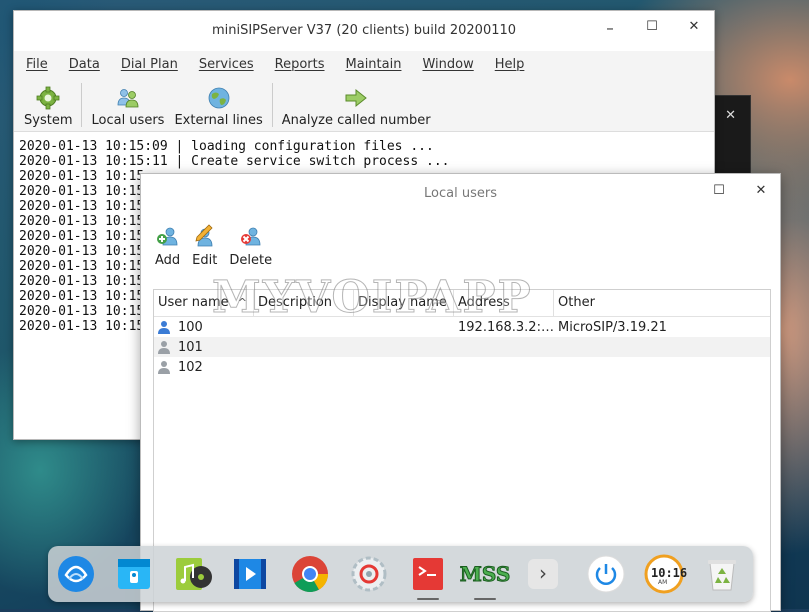  What do you see at coordinates (250, 250) in the screenshot?
I see `delete-user-button: Delete` at bounding box center [250, 250].